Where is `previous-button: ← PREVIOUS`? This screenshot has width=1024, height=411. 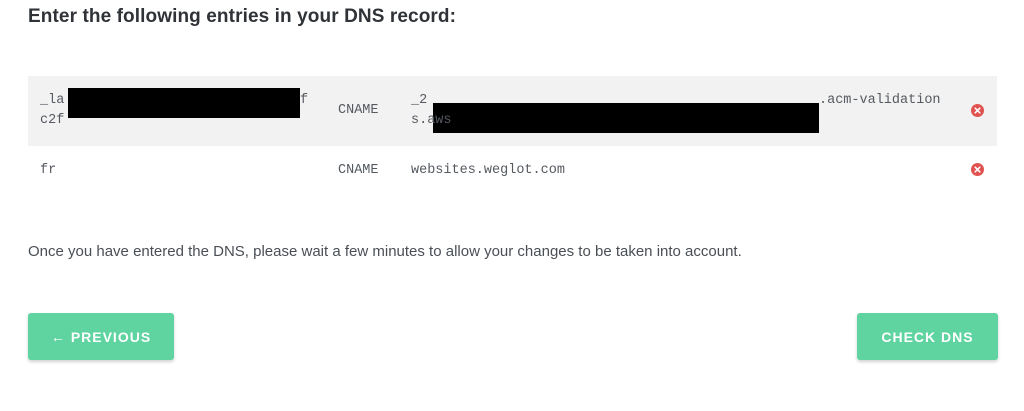
previous-button: ← PREVIOUS is located at coordinates (101, 336).